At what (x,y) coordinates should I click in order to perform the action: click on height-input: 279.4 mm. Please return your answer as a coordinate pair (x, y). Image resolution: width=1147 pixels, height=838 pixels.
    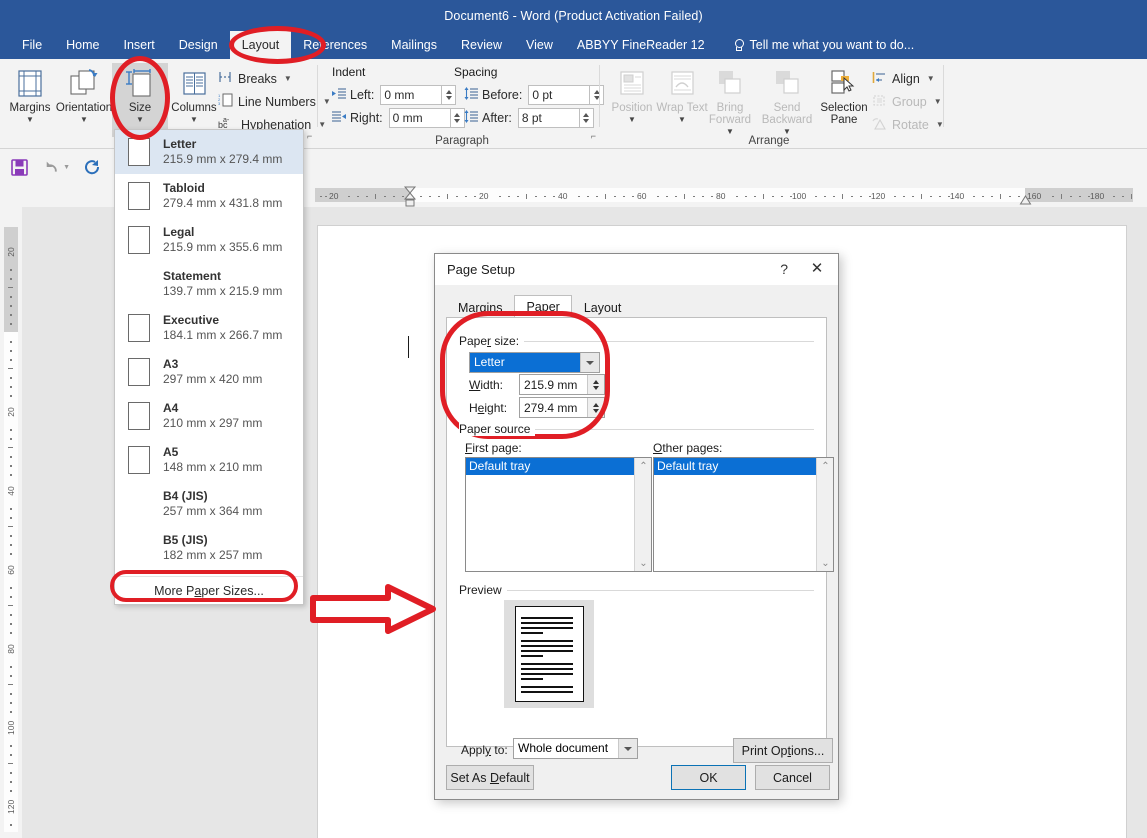
    Looking at the image, I should click on (562, 407).